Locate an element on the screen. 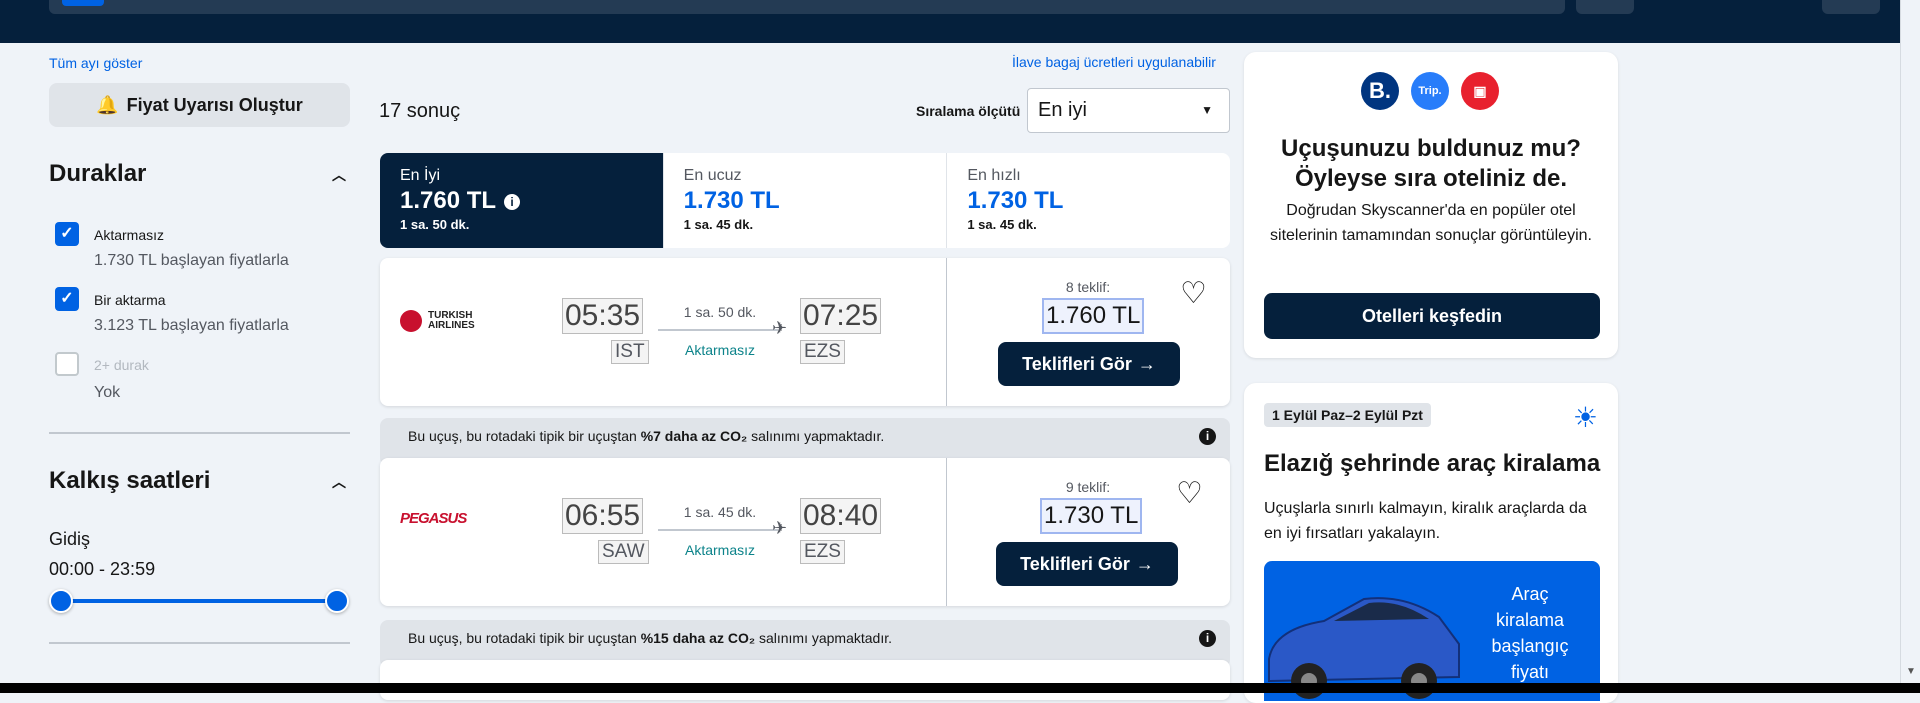 The height and width of the screenshot is (703, 1920). stop-sub: 1.730 TL başlayan fiyatlarla is located at coordinates (191, 260).